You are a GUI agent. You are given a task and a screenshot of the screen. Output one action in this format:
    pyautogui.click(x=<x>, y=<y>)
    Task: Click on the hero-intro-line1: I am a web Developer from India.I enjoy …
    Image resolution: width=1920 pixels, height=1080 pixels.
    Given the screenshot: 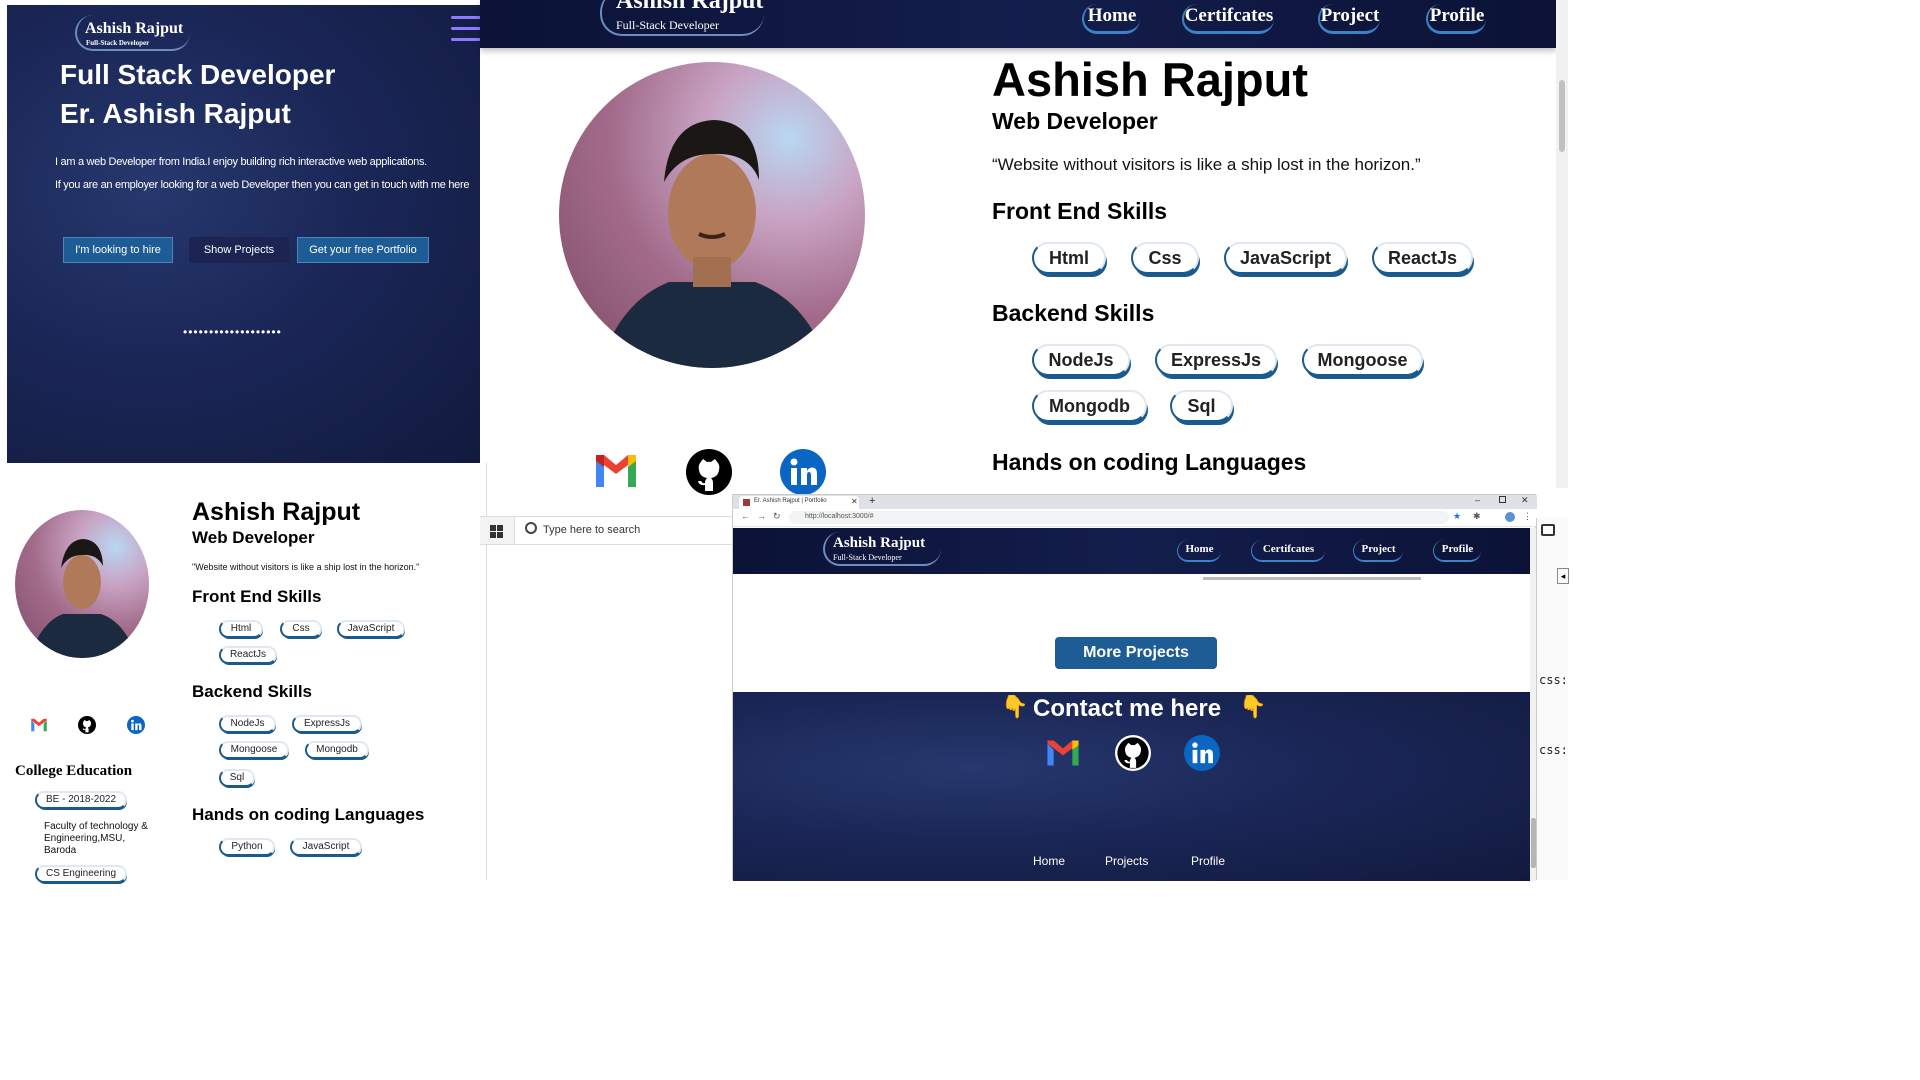 What is the action you would take?
    pyautogui.click(x=241, y=162)
    